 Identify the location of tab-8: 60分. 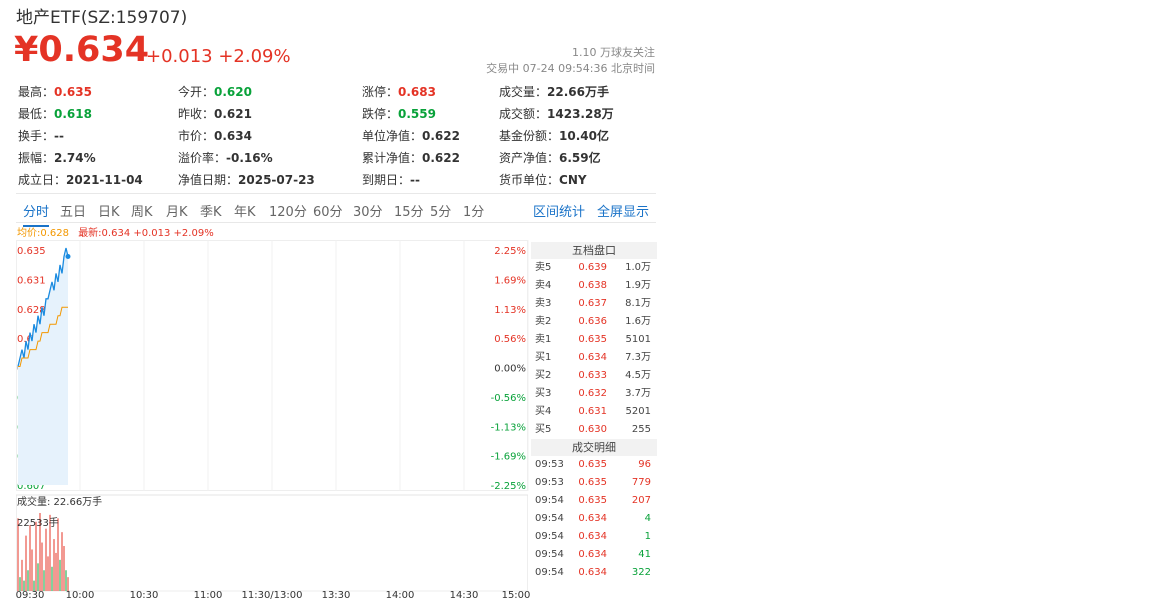
(328, 210).